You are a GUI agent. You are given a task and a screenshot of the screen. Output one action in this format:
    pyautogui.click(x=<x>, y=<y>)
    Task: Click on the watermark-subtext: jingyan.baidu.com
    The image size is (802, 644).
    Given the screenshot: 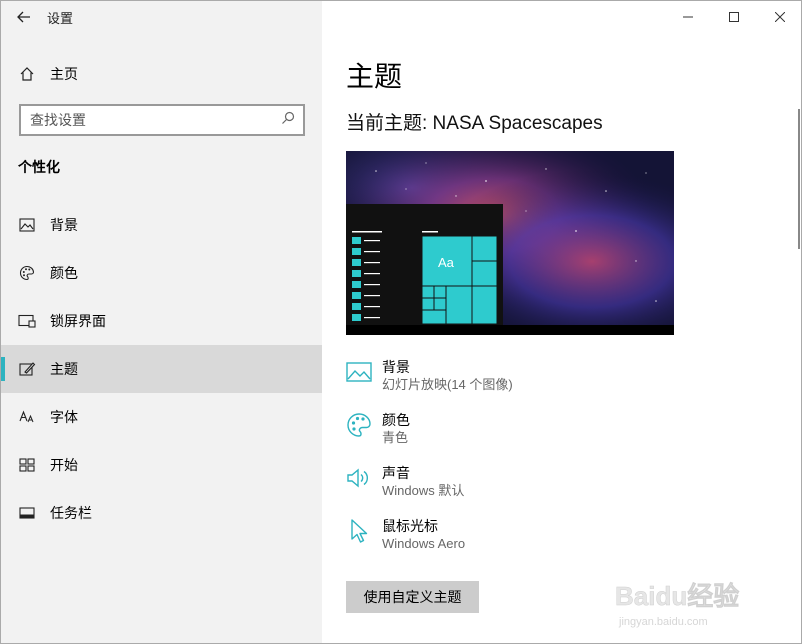 What is the action you would take?
    pyautogui.click(x=663, y=622)
    